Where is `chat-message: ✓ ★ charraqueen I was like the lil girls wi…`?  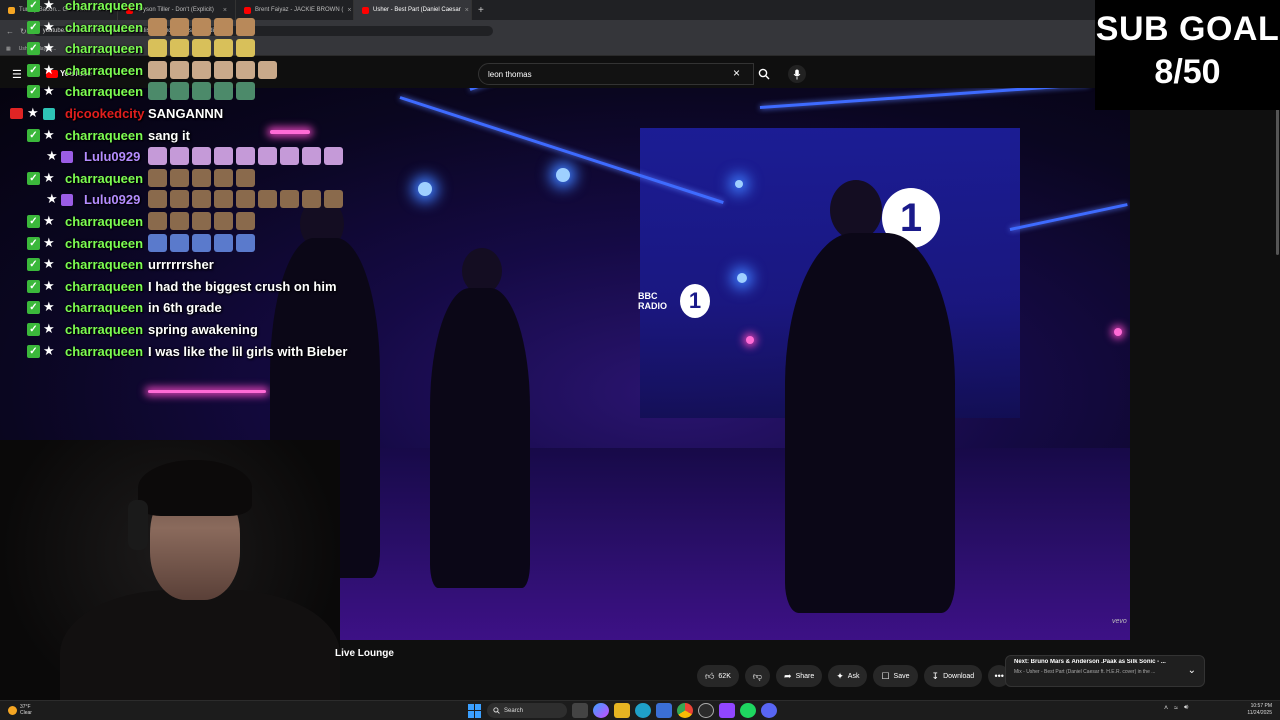 chat-message: ✓ ★ charraqueen I was like the lil girls wi… is located at coordinates (180, 351).